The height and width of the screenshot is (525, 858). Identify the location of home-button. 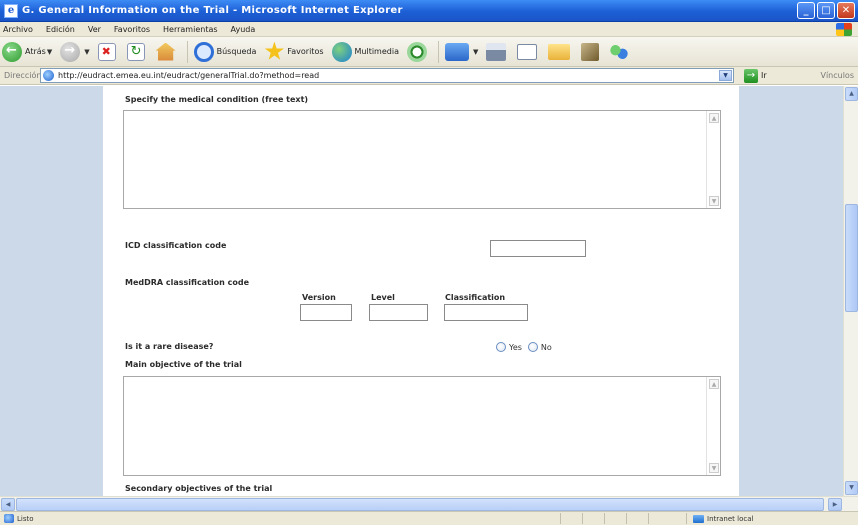
(167, 52).